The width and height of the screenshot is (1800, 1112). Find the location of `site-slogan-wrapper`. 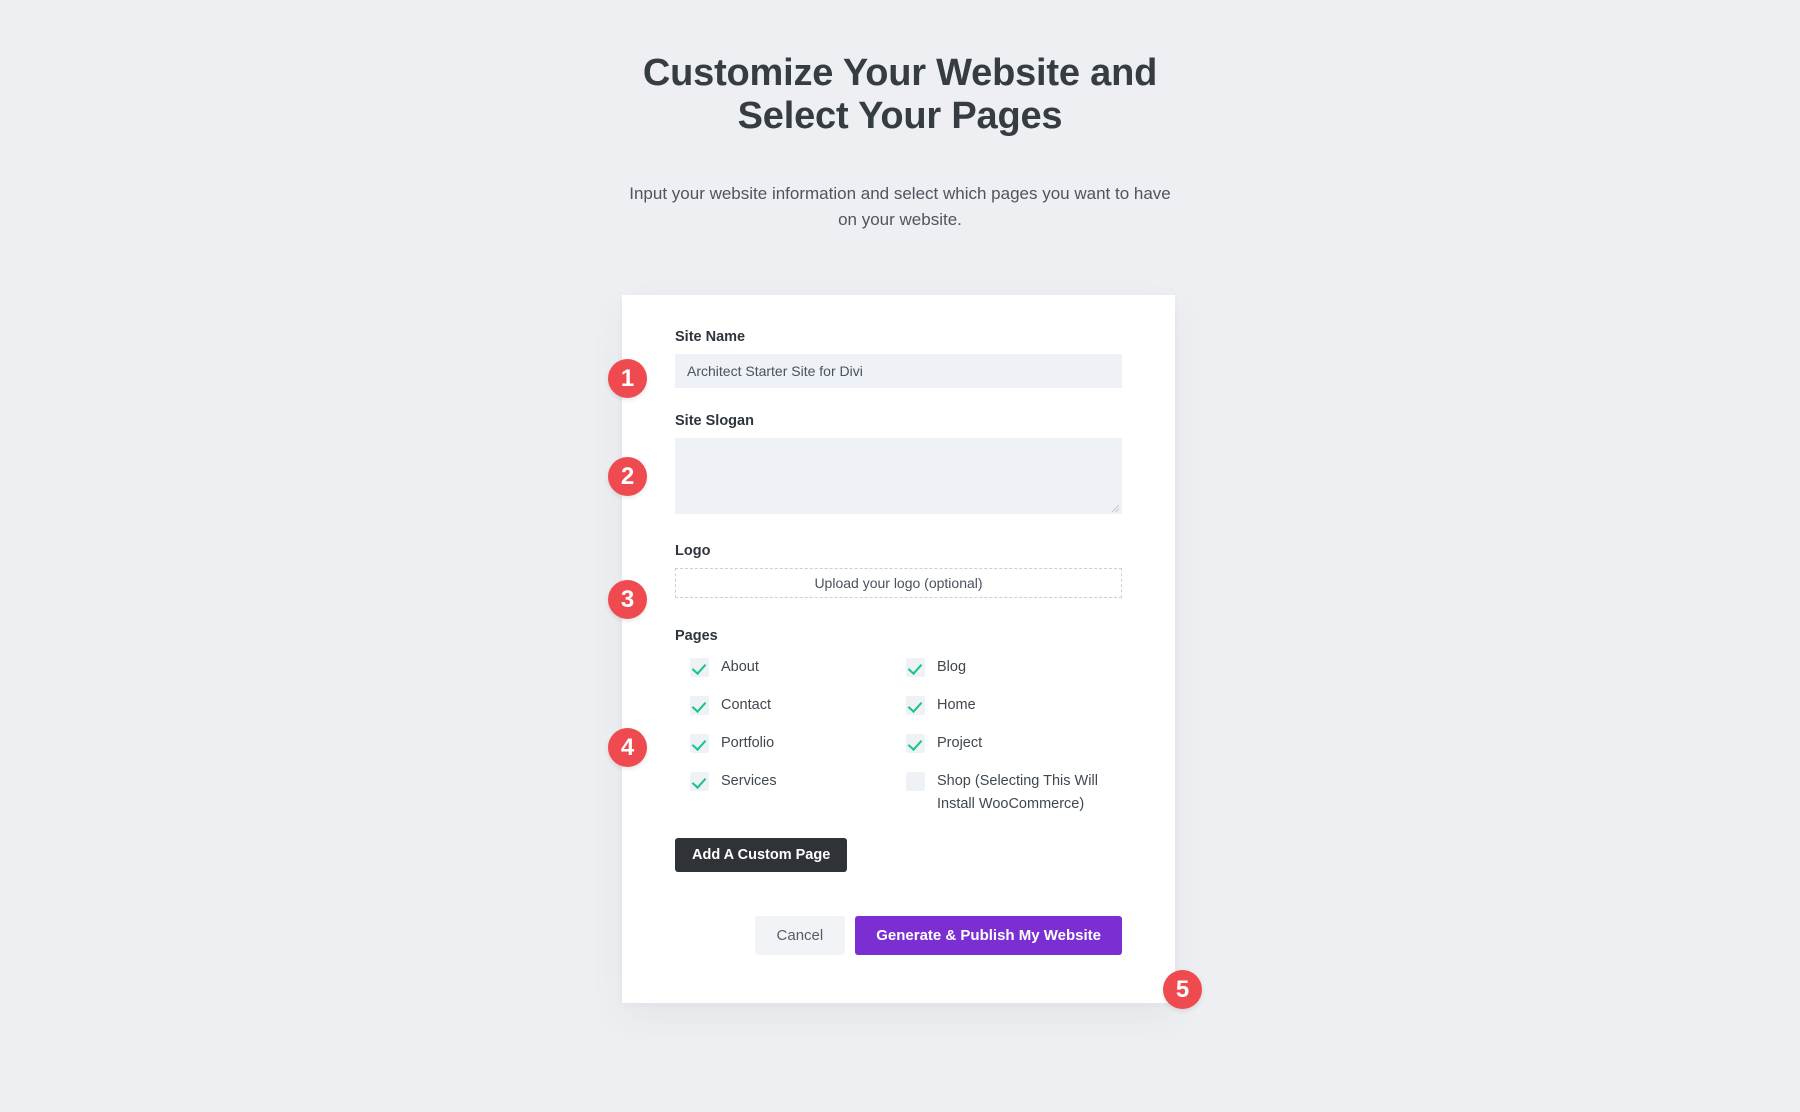

site-slogan-wrapper is located at coordinates (898, 476).